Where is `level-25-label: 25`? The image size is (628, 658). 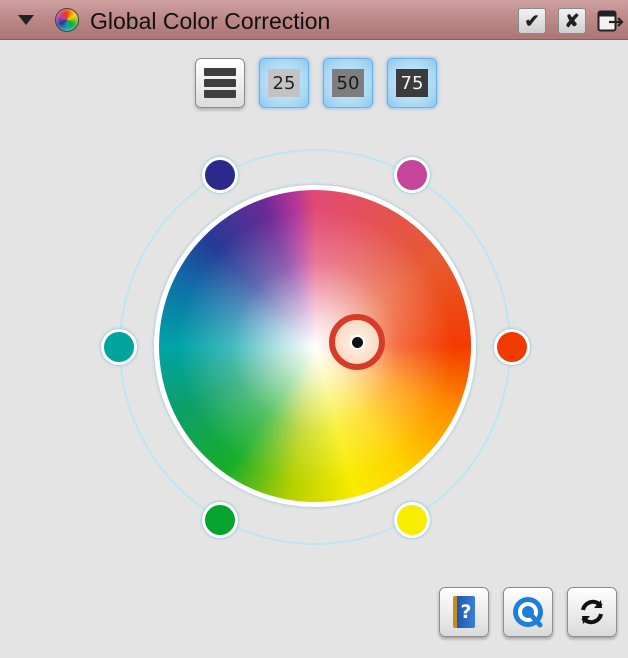
level-25-label: 25 is located at coordinates (284, 83).